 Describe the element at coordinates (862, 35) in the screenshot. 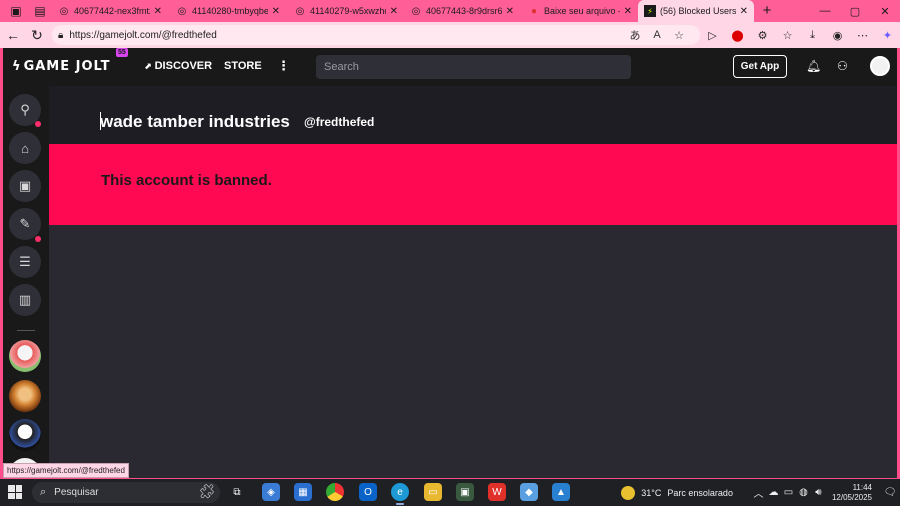

I see `more-menu-icon: ⋯` at that location.